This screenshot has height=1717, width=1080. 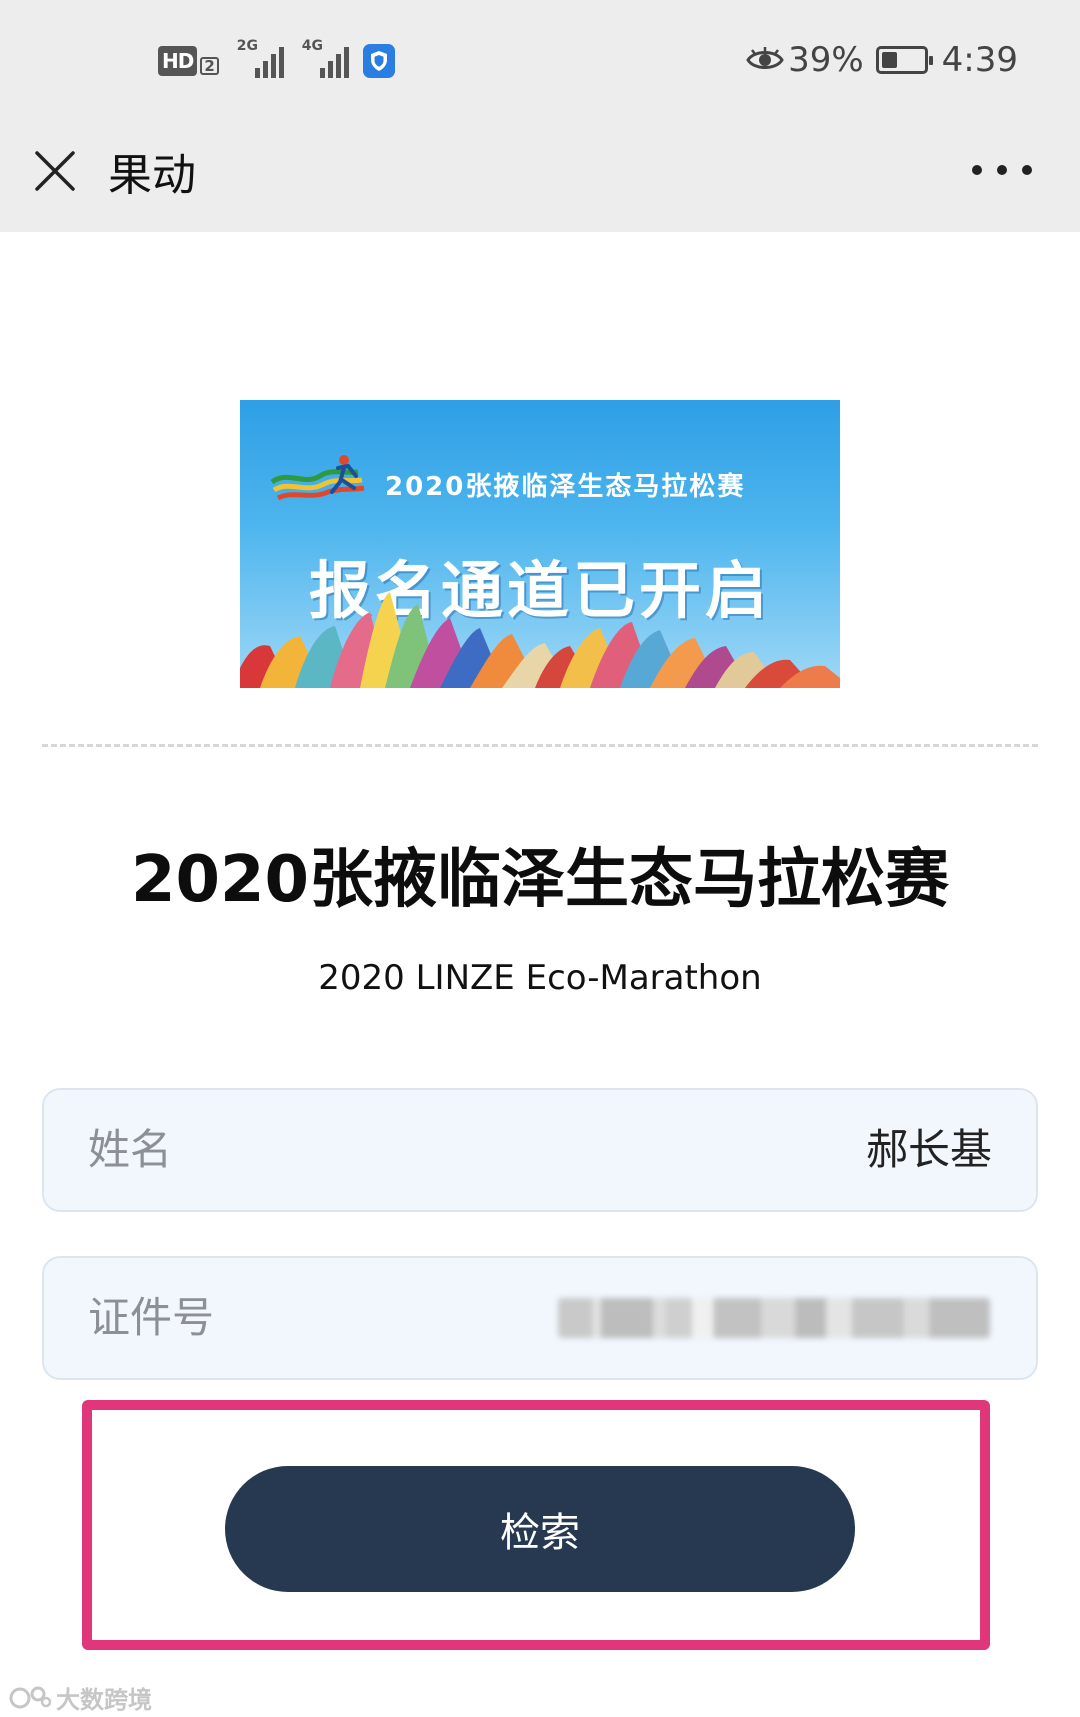 I want to click on more-icon, so click(x=1002, y=170).